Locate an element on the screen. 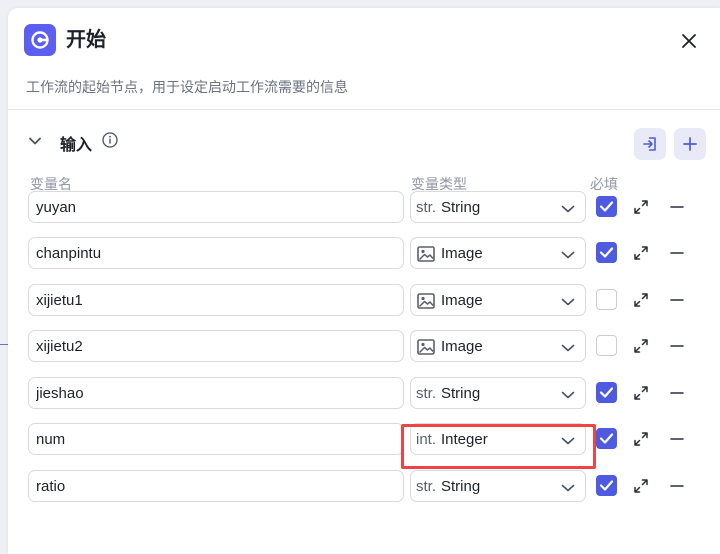 The image size is (720, 554). variable-type-select: int. Integer is located at coordinates (498, 439).